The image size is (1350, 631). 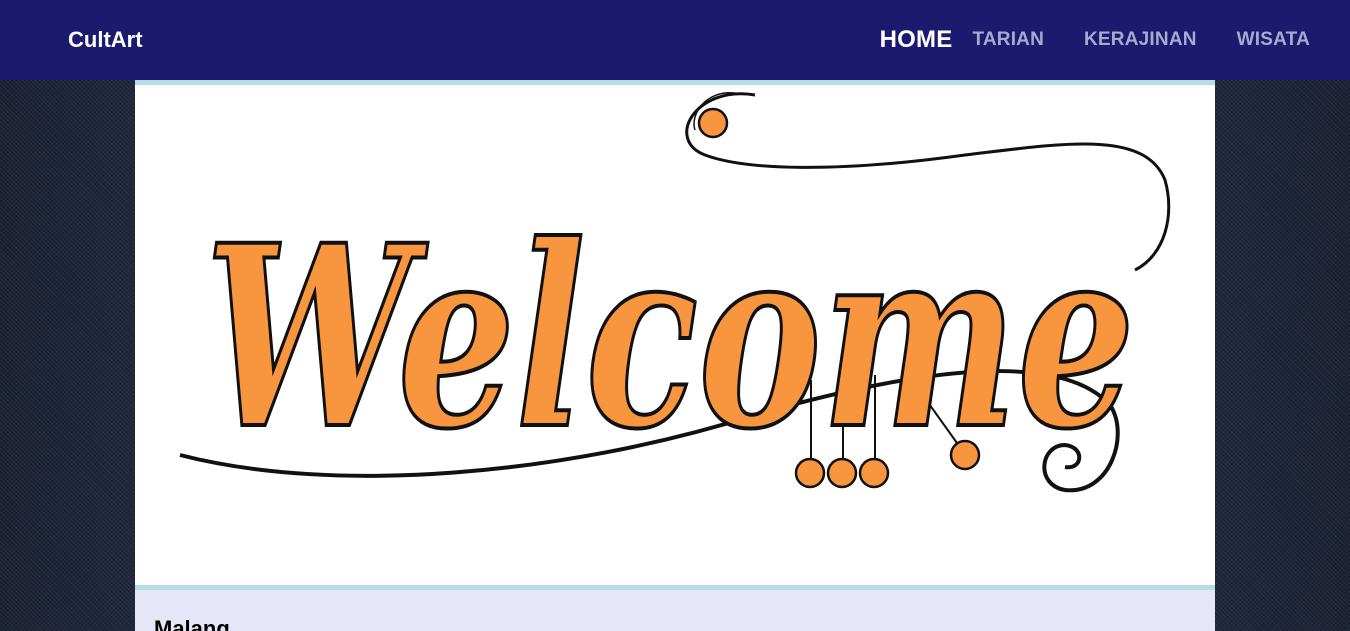 I want to click on main-nav: HOME TARIAN KERAJINAN WISATA, so click(x=1095, y=40).